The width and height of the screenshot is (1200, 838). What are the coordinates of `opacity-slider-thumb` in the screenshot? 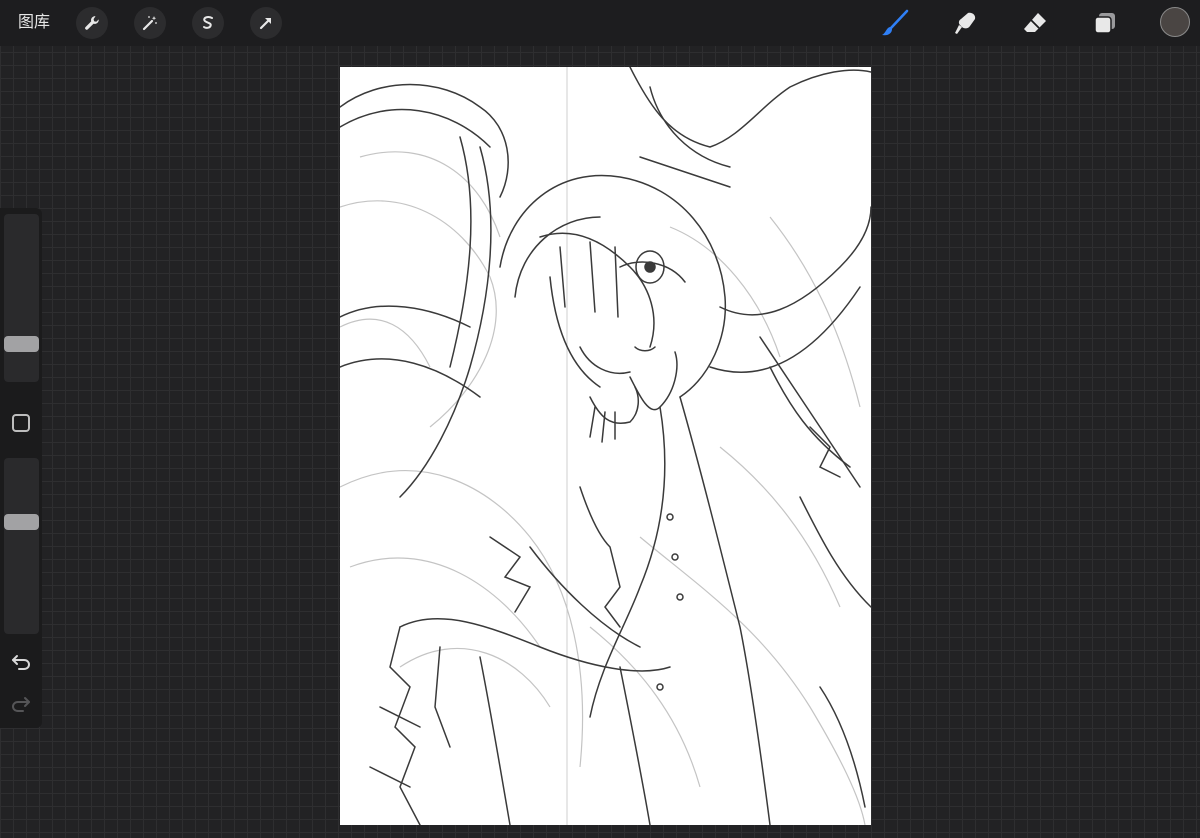 It's located at (21, 522).